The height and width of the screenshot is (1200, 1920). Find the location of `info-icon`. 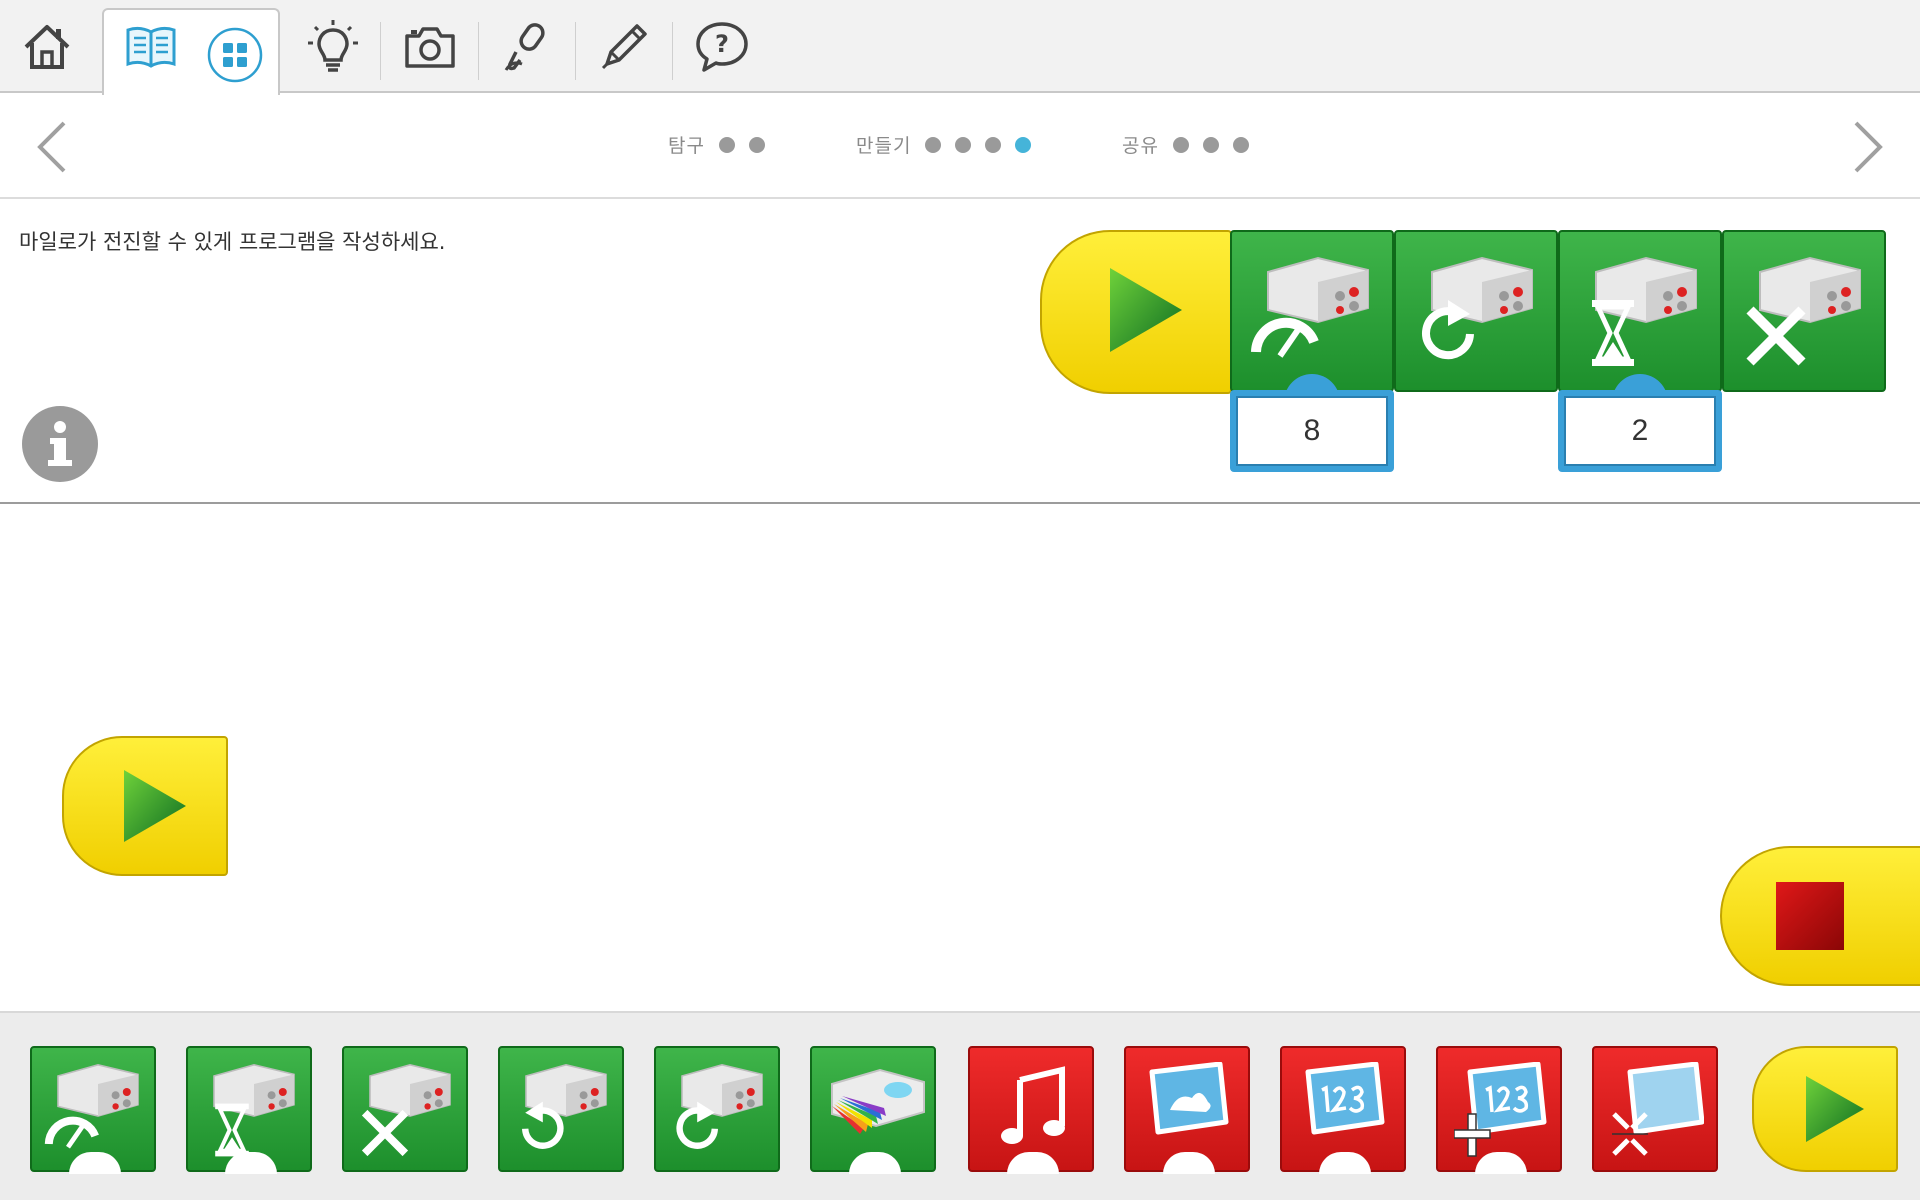

info-icon is located at coordinates (60, 443).